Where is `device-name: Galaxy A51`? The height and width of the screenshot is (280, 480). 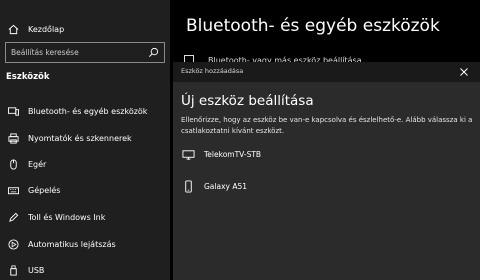
device-name: Galaxy A51 is located at coordinates (226, 186).